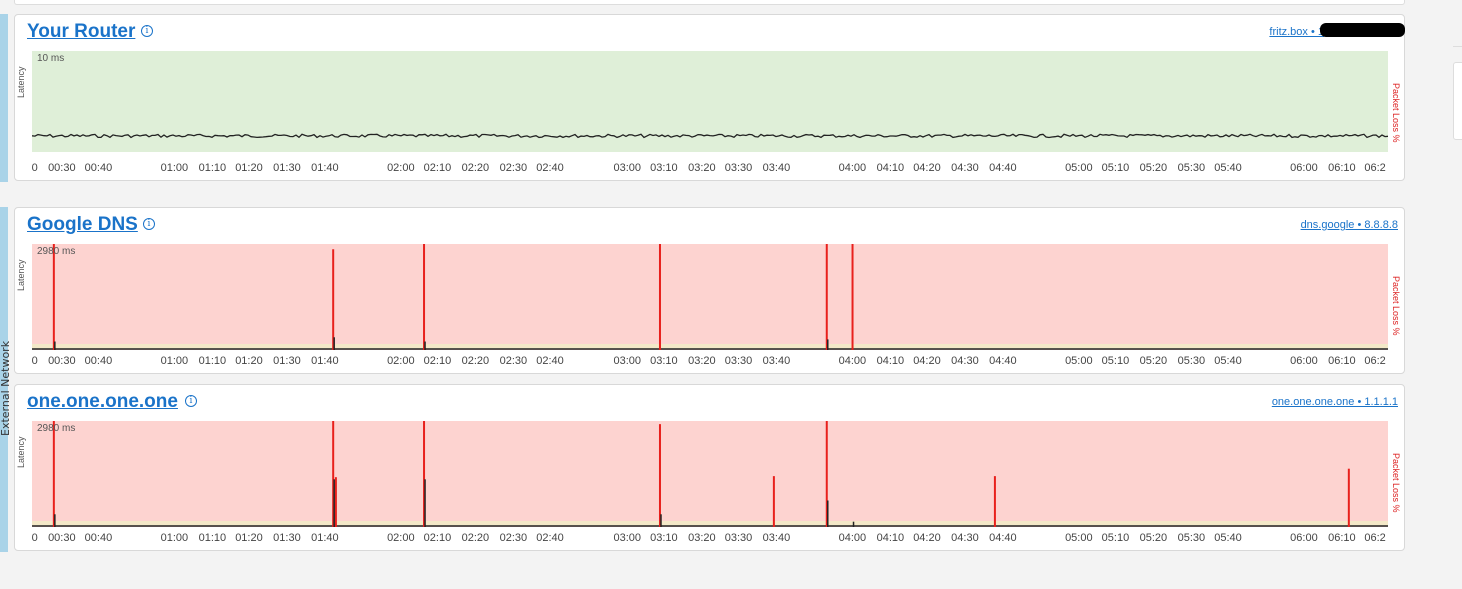 The image size is (1462, 589). Describe the element at coordinates (1457, 46) in the screenshot. I see `scroll-edge` at that location.